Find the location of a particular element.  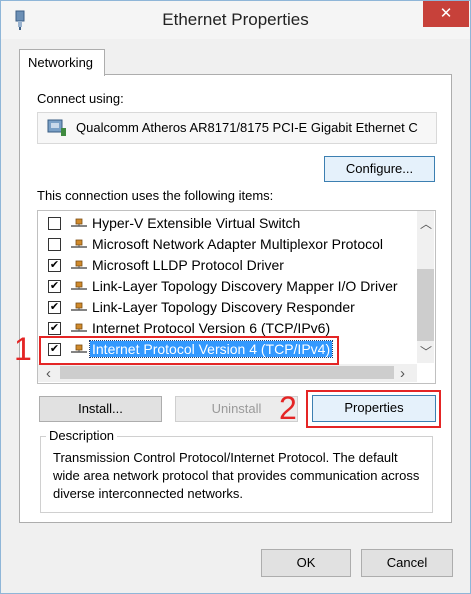

list-item-label: Link-Layer Topology Discovery Responder is located at coordinates (223, 307).